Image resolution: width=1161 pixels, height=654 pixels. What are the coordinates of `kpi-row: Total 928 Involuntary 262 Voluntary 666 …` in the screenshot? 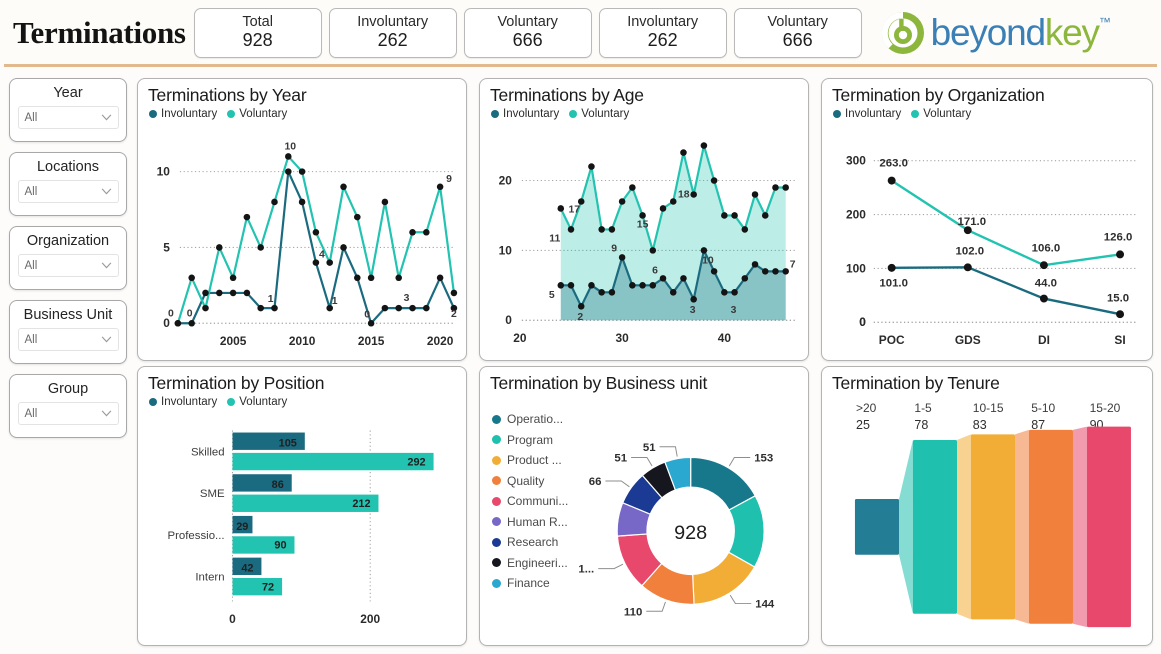 It's located at (527, 33).